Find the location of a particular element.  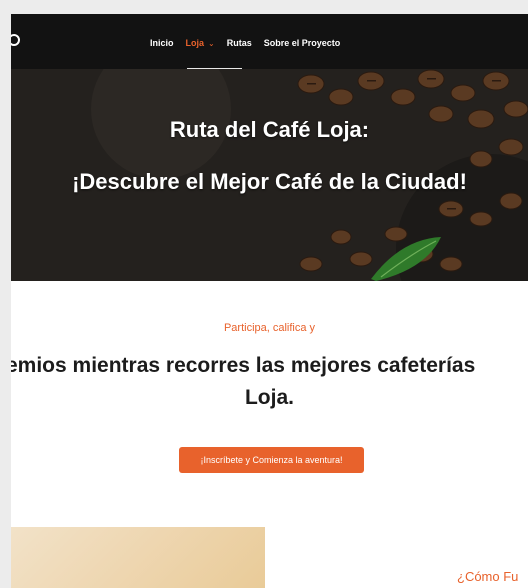

promo-image is located at coordinates (138, 557).